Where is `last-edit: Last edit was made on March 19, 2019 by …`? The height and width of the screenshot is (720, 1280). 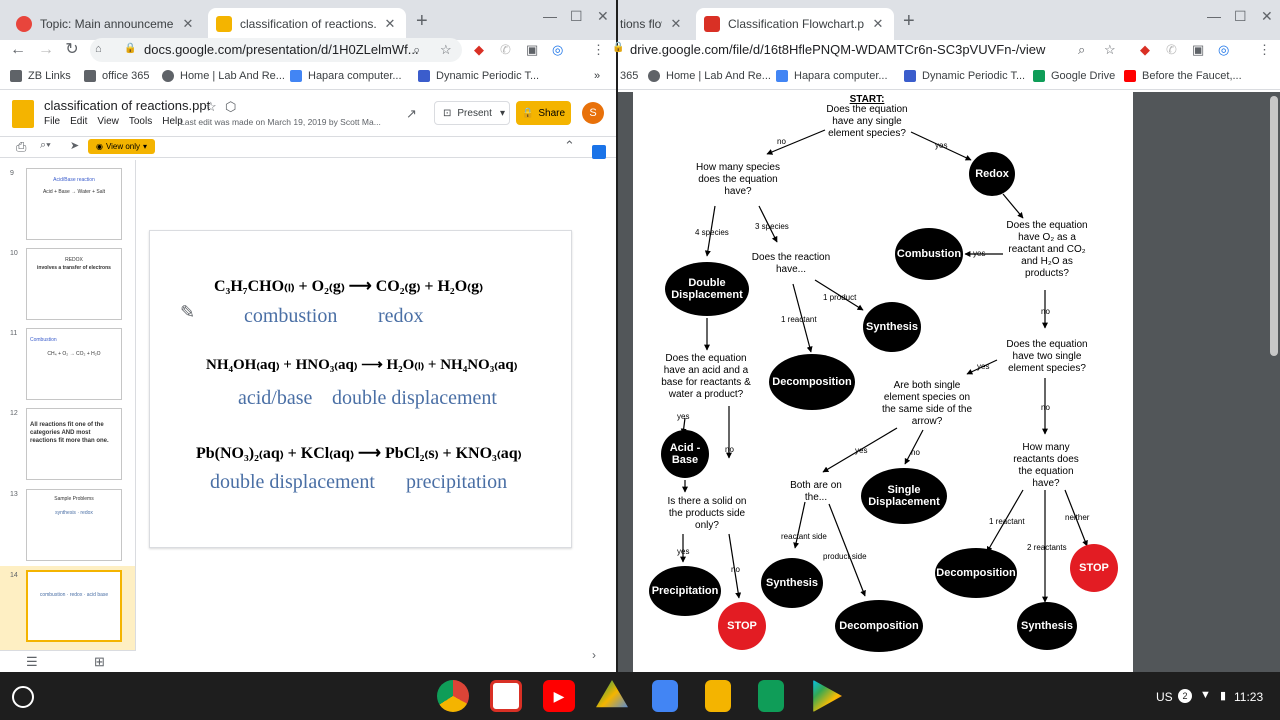 last-edit: Last edit was made on March 19, 2019 by … is located at coordinates (285, 122).